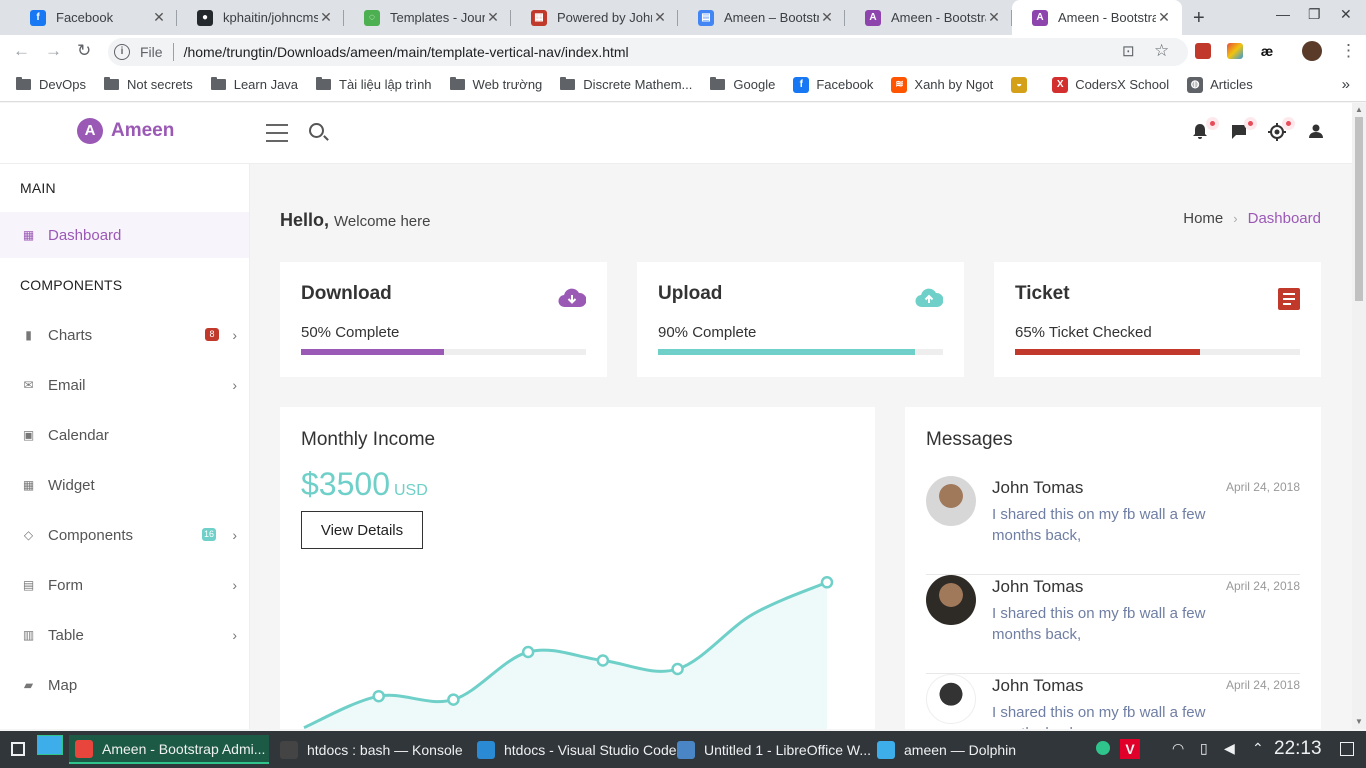  What do you see at coordinates (277, 136) in the screenshot?
I see `menu-toggle-icon` at bounding box center [277, 136].